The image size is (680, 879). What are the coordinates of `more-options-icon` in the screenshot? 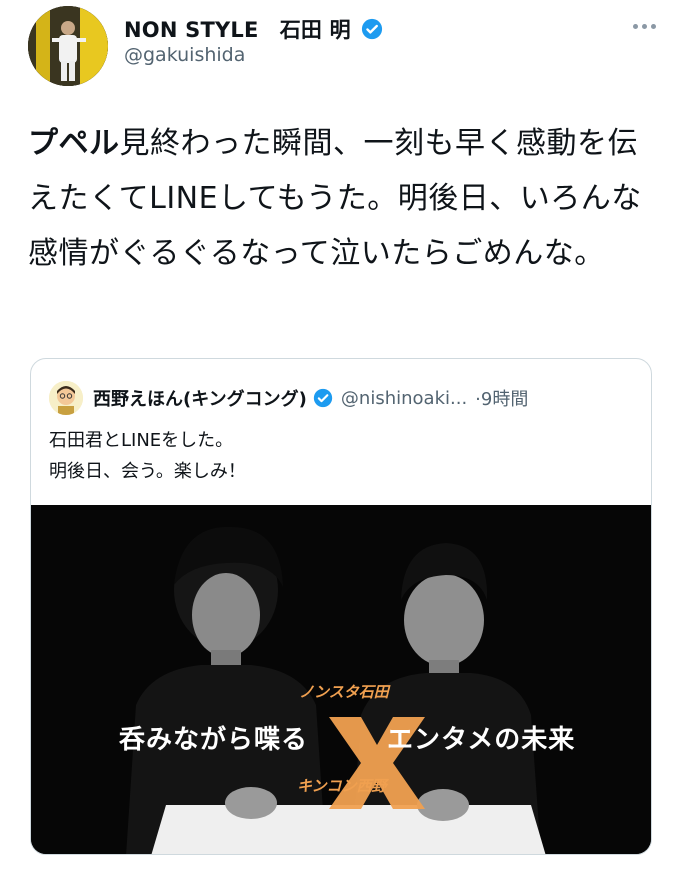 It's located at (644, 26).